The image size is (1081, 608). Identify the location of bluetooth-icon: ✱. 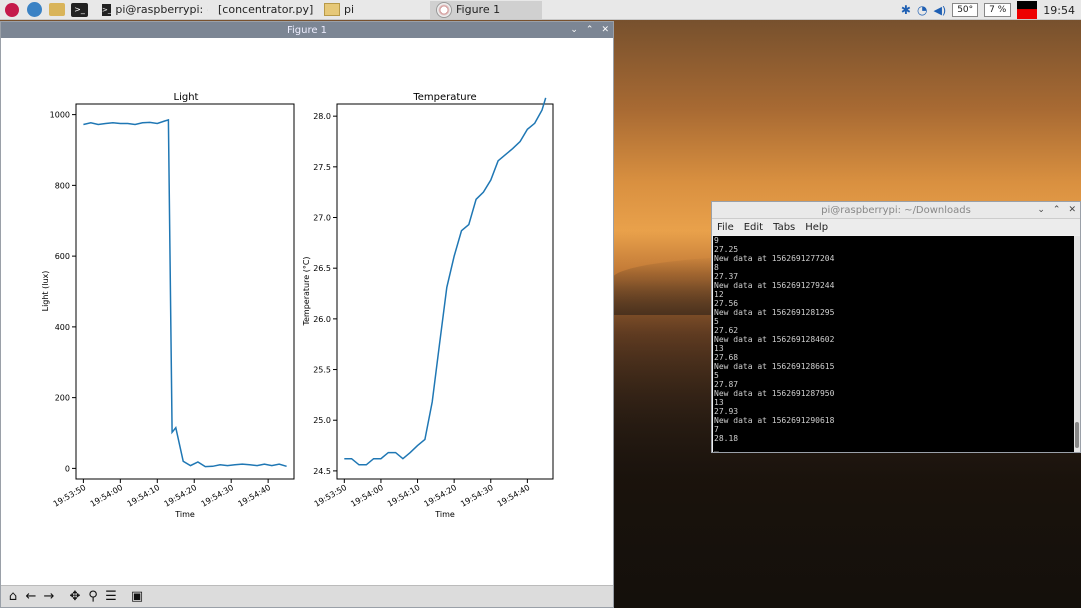
(906, 10).